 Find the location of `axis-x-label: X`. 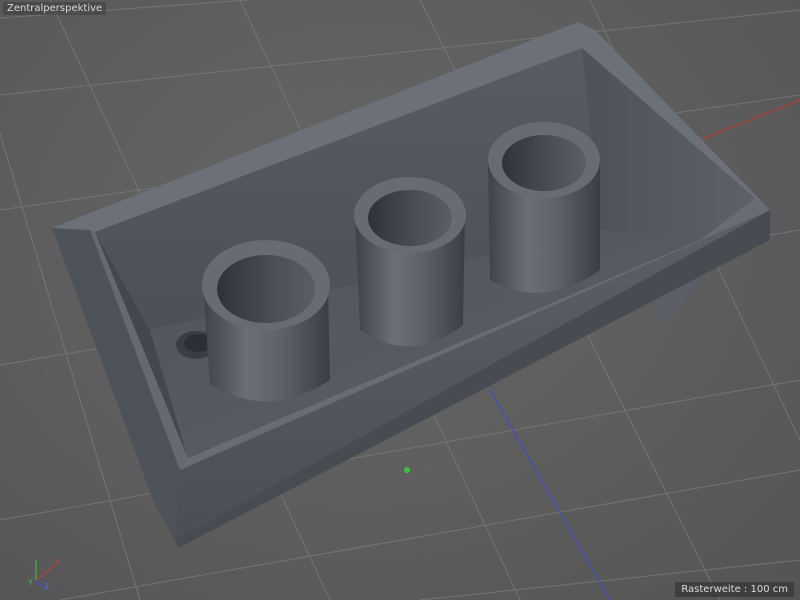

axis-x-label: X is located at coordinates (58, 562).